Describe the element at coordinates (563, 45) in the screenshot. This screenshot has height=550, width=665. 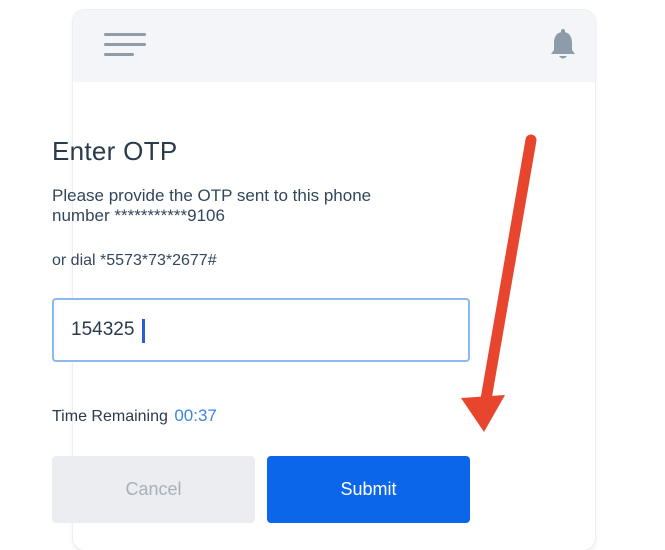
I see `bell-icon` at that location.